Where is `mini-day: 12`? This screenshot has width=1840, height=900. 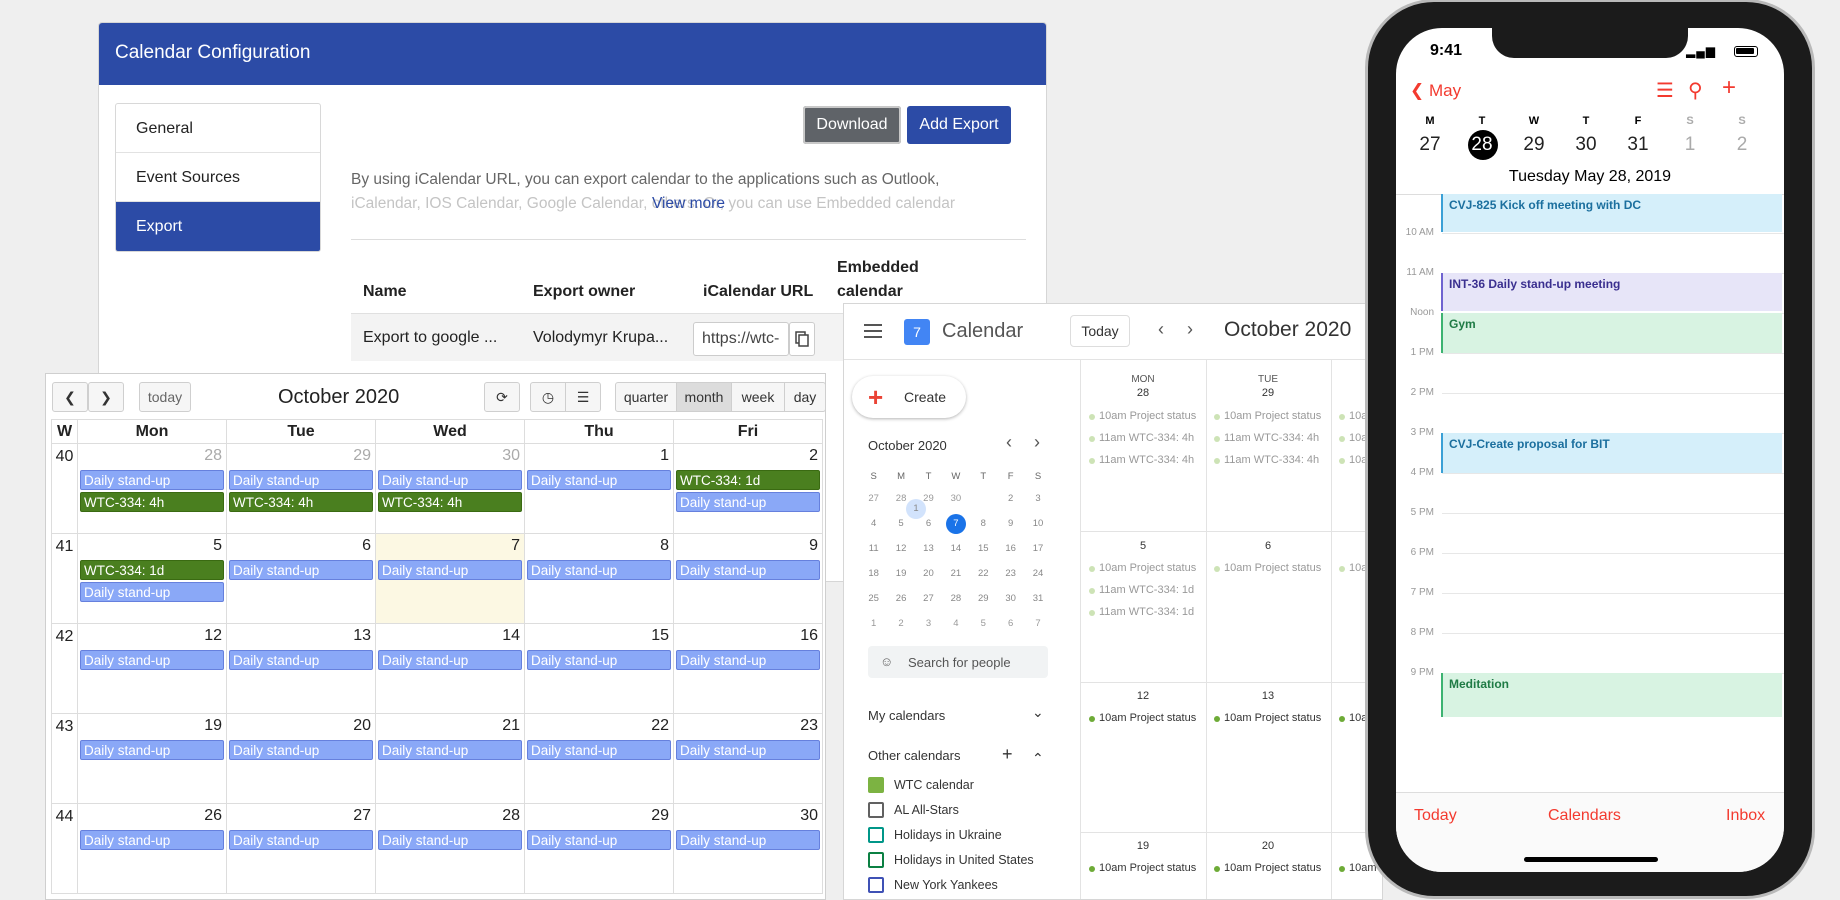 mini-day: 12 is located at coordinates (900, 548).